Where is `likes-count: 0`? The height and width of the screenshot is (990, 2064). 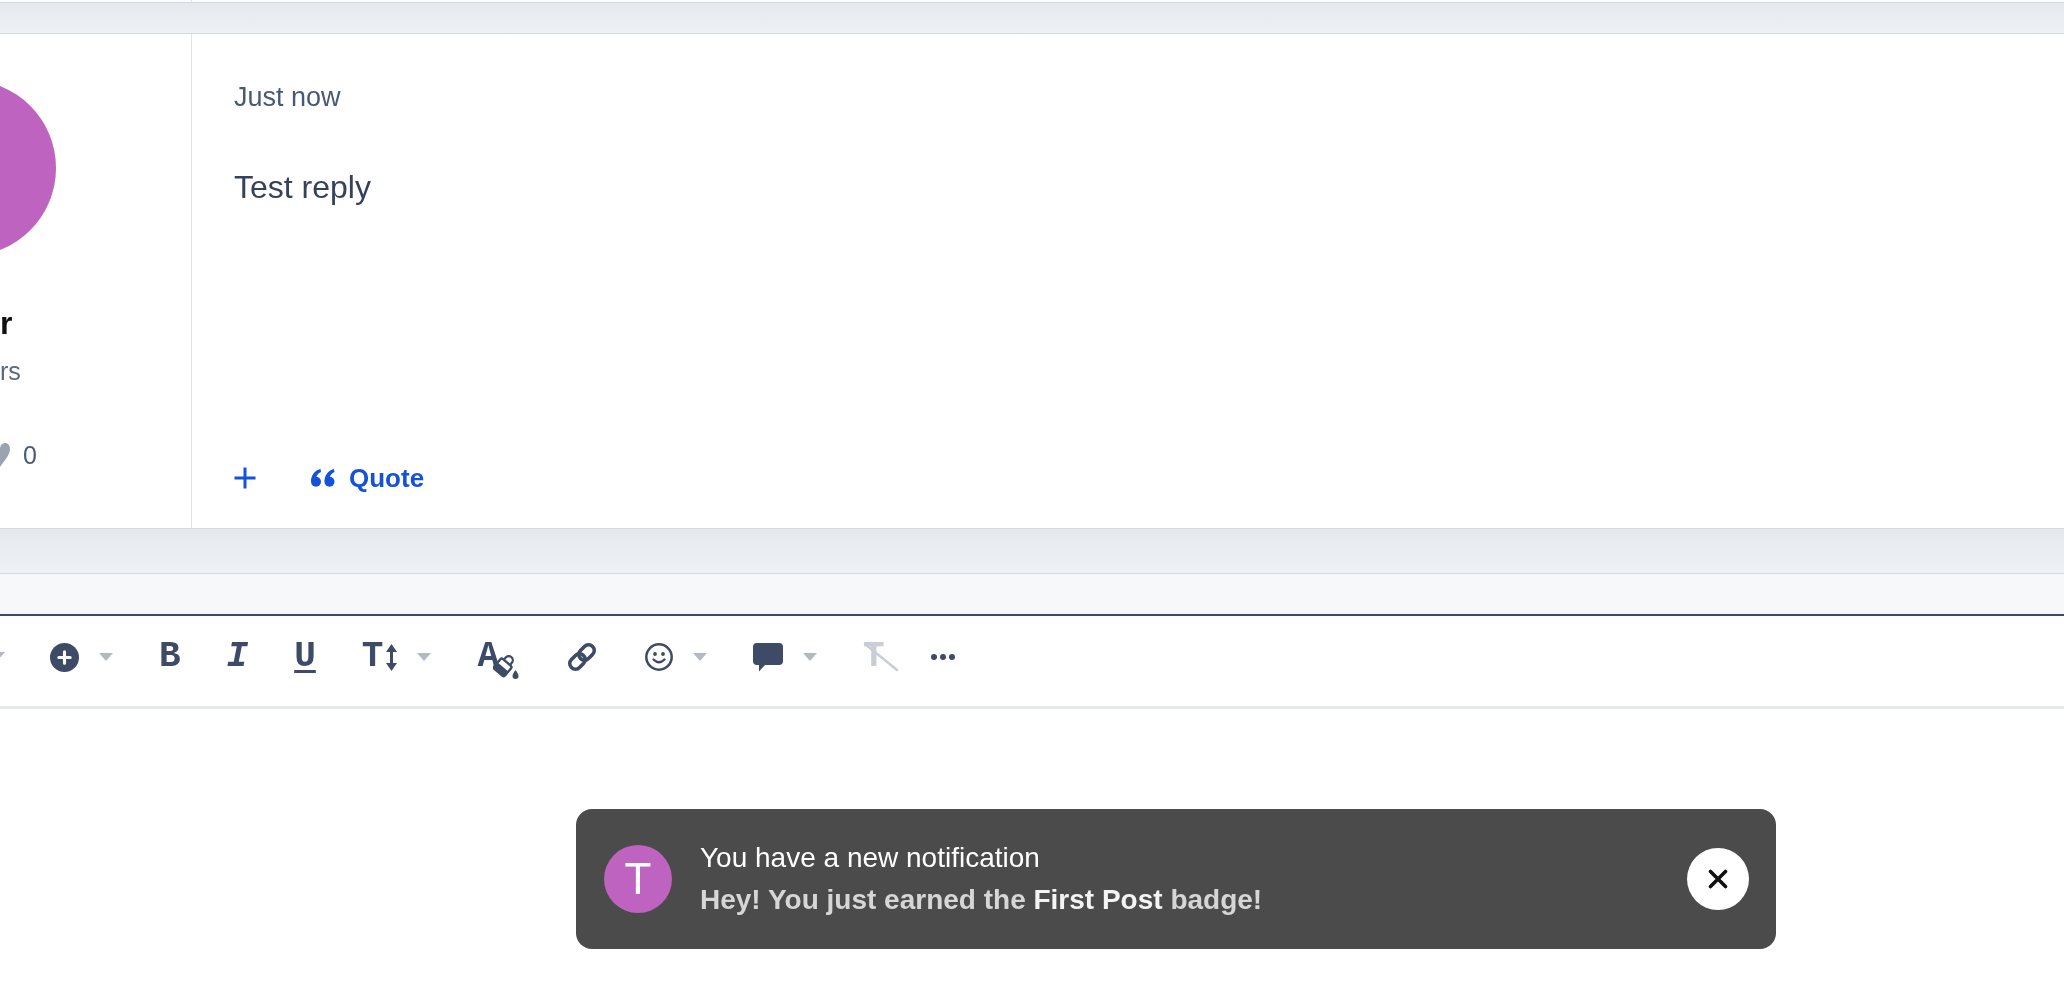 likes-count: 0 is located at coordinates (30, 455).